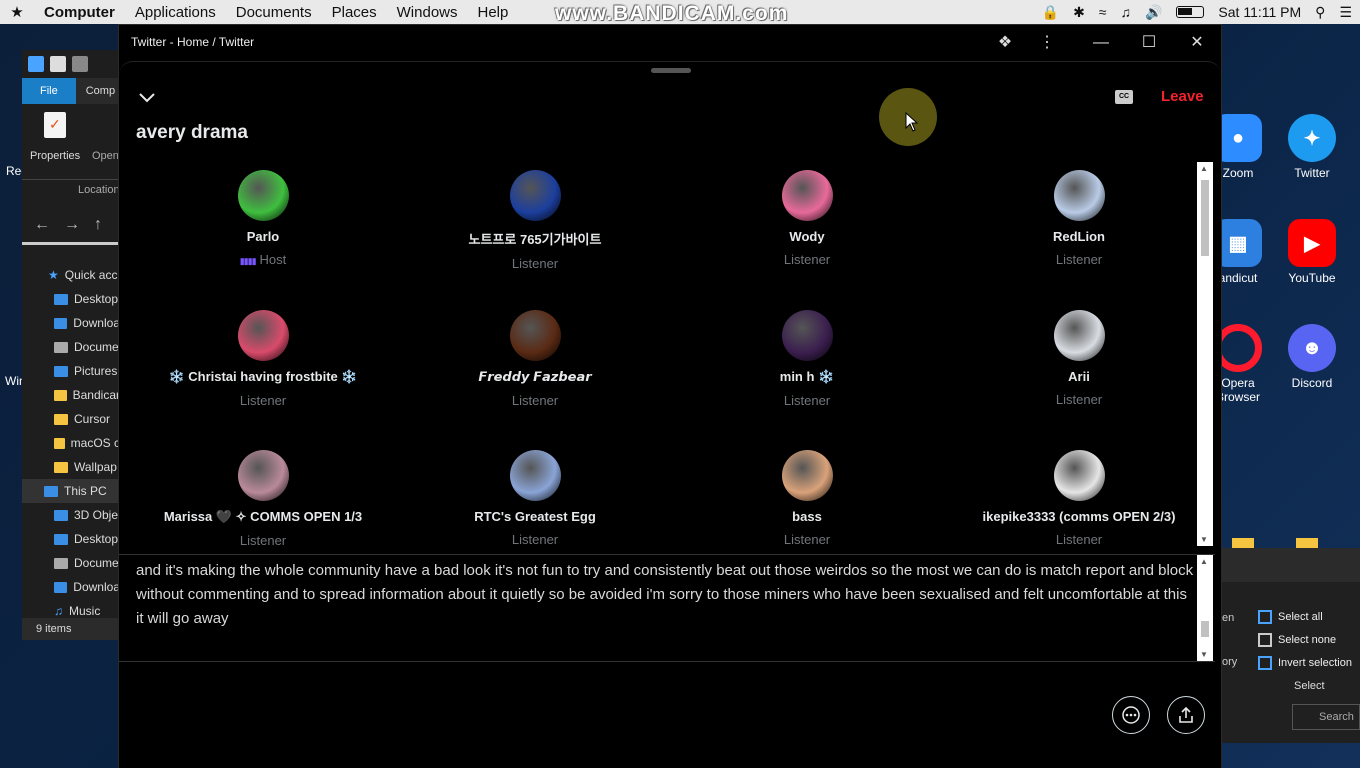  Describe the element at coordinates (1153, 12) in the screenshot. I see `volume-icon: 🔊` at that location.